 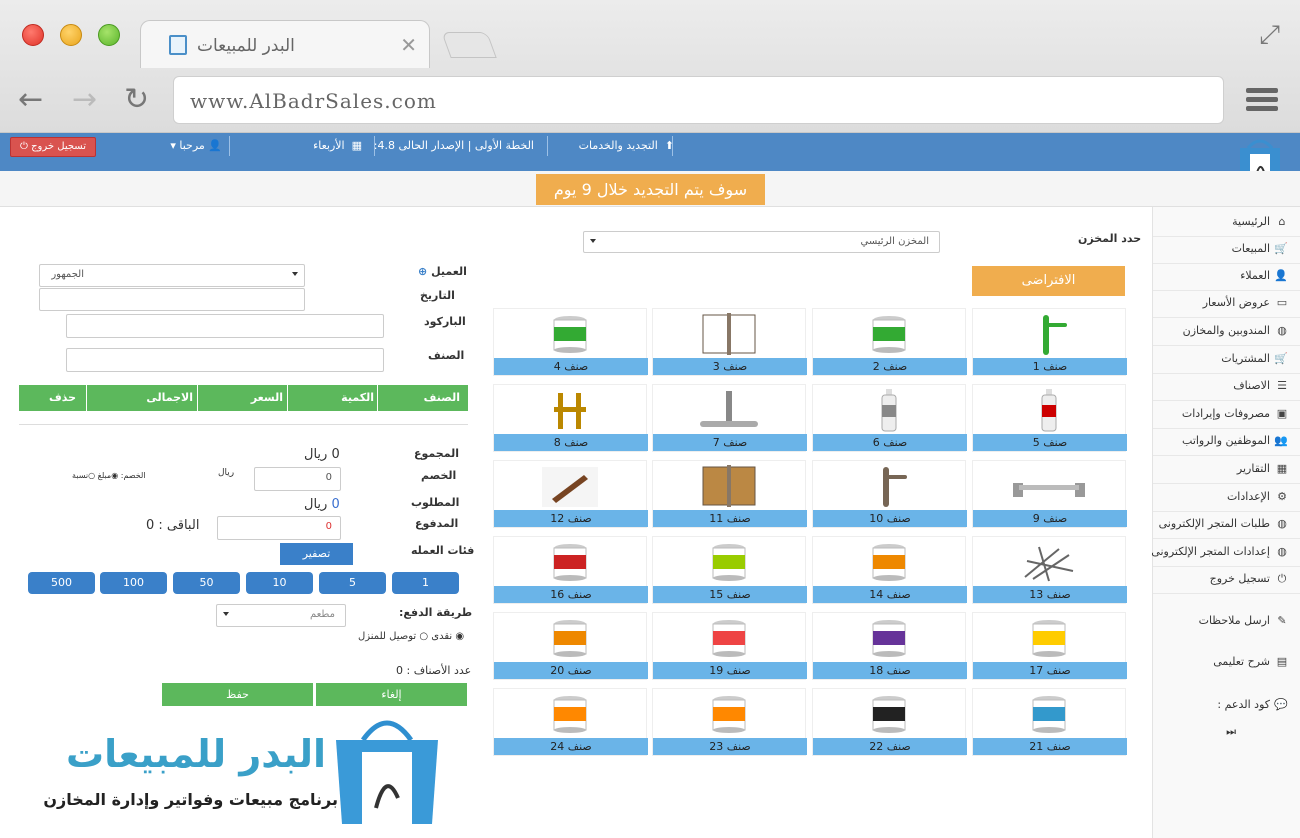 What do you see at coordinates (225, 360) in the screenshot?
I see `item-input` at bounding box center [225, 360].